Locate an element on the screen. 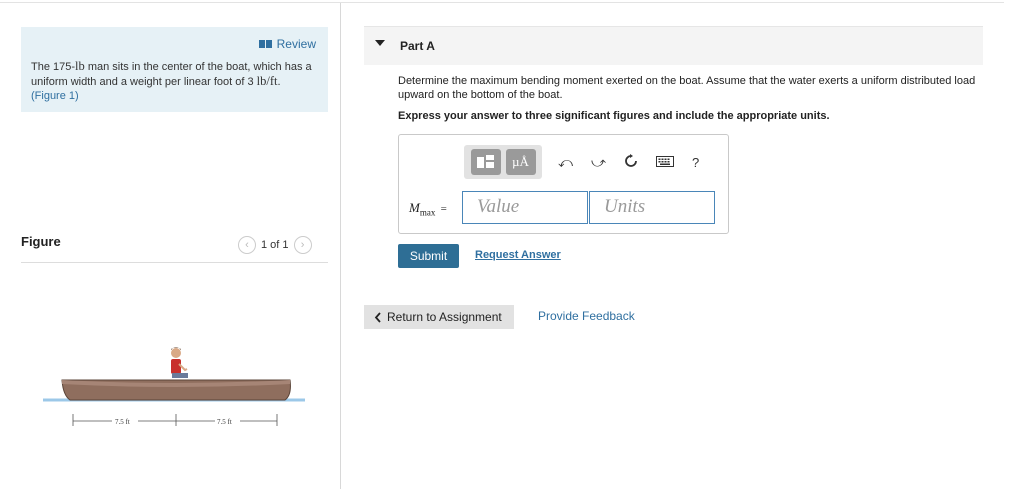 This screenshot has width=1024, height=489. request-answer-link: Request Answer is located at coordinates (518, 255).